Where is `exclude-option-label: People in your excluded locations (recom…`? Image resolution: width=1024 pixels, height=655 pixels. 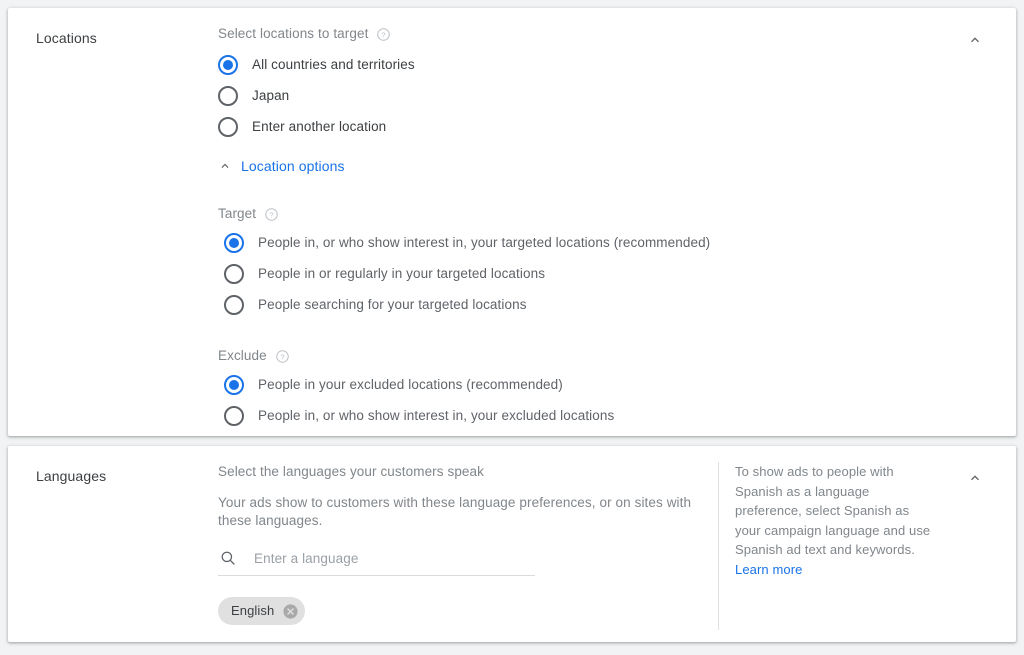
exclude-option-label: People in your excluded locations (recom… is located at coordinates (410, 384).